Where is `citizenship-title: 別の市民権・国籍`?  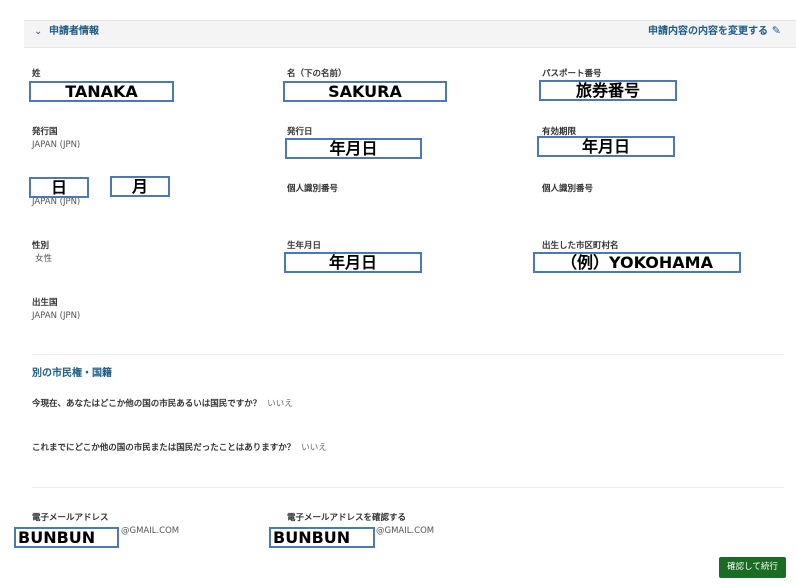
citizenship-title: 別の市民権・国籍 is located at coordinates (72, 373).